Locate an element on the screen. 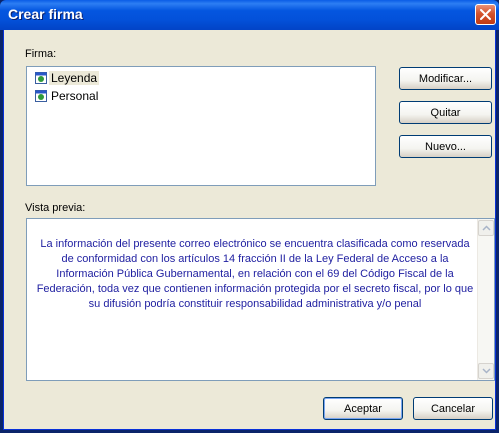  title-bar: Crear firma is located at coordinates (249, 15).